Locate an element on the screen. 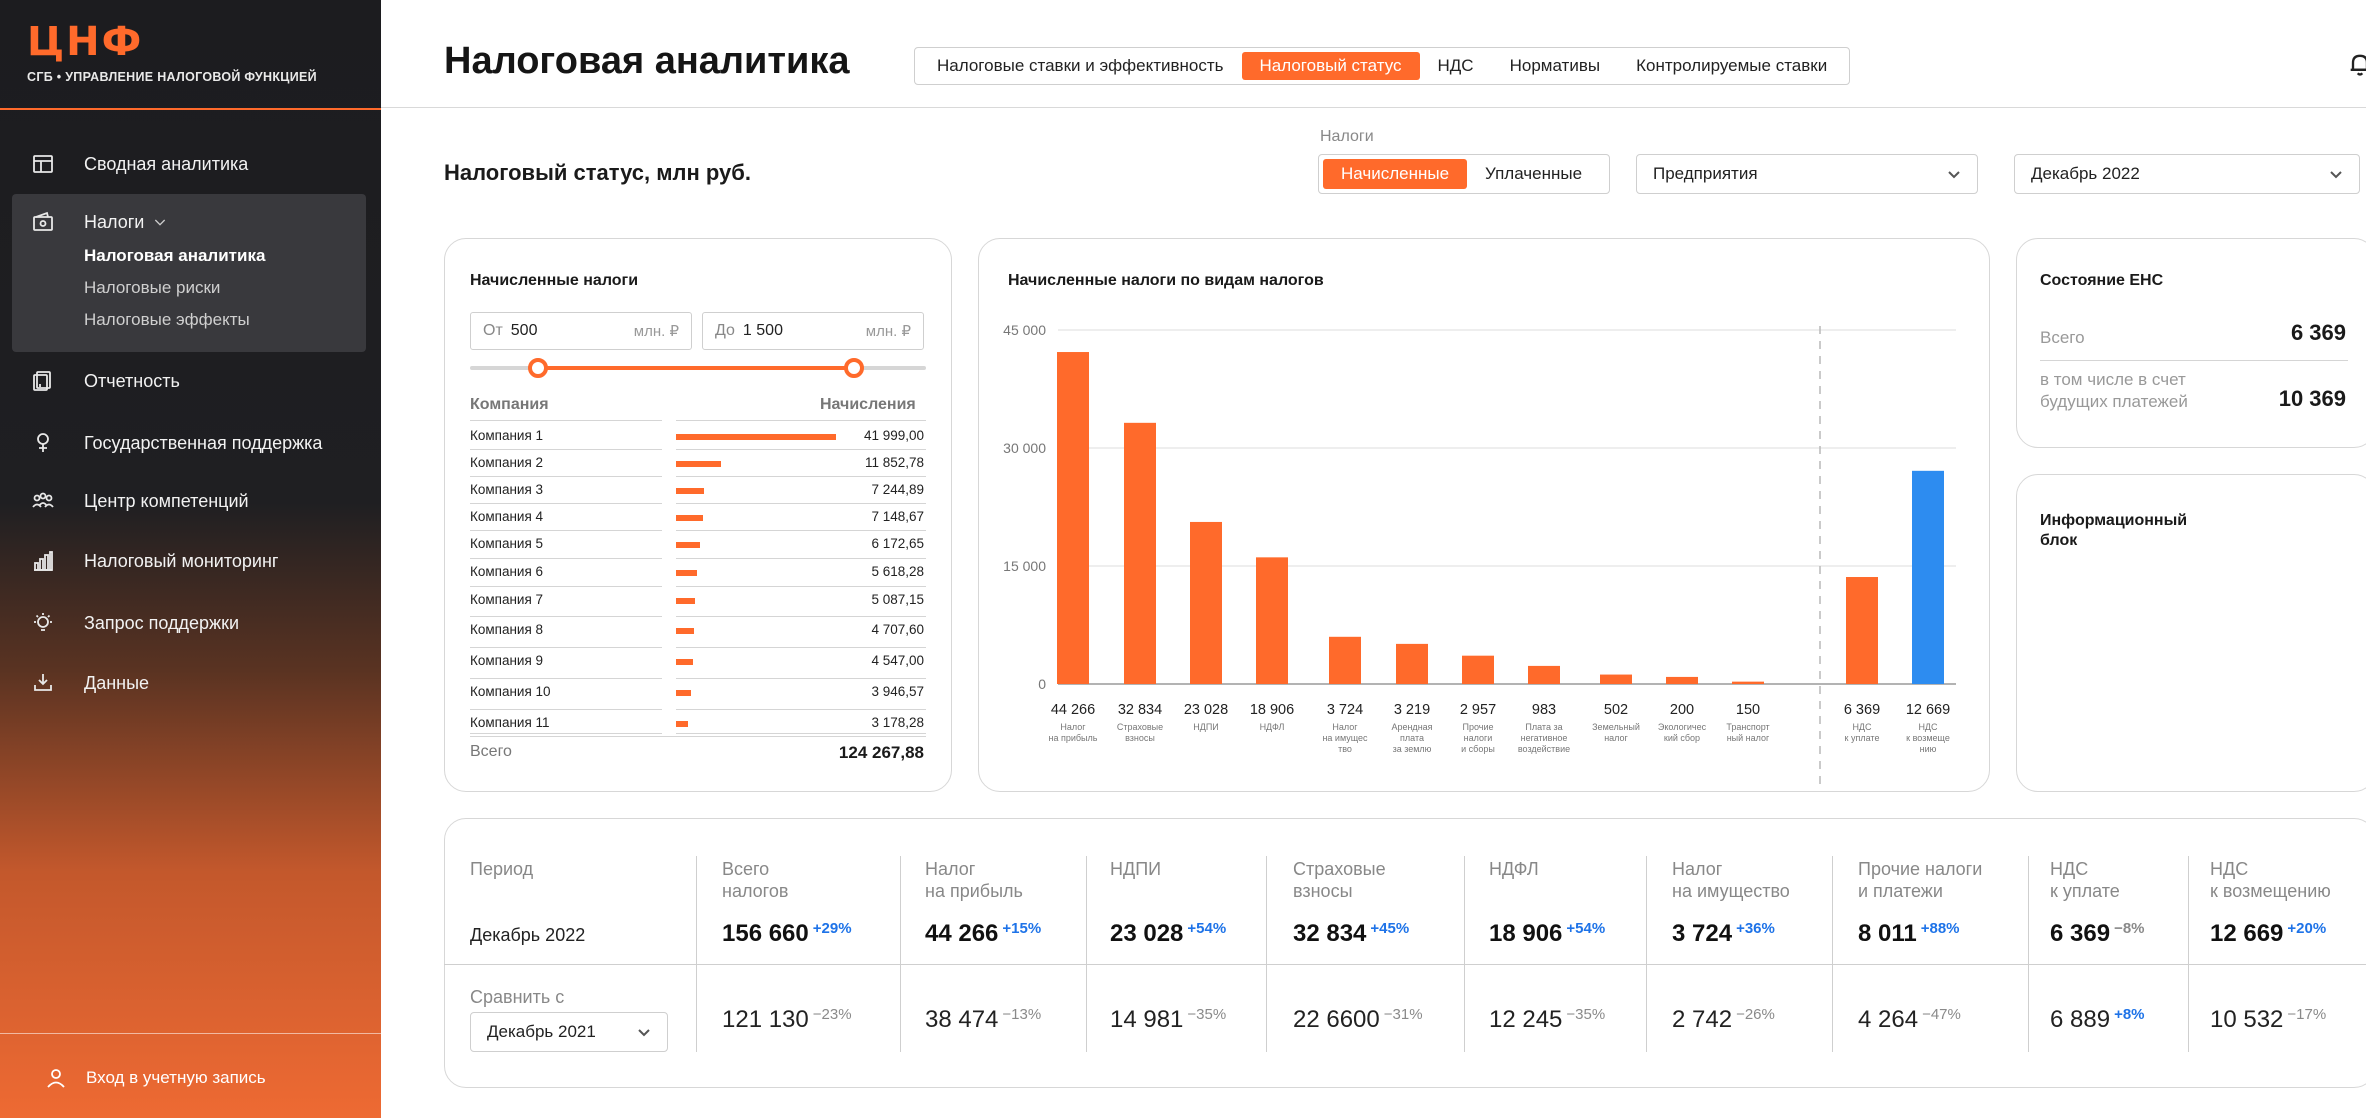 The image size is (2366, 1118). table-row: Компания 2 11 852,78 is located at coordinates (698, 463).